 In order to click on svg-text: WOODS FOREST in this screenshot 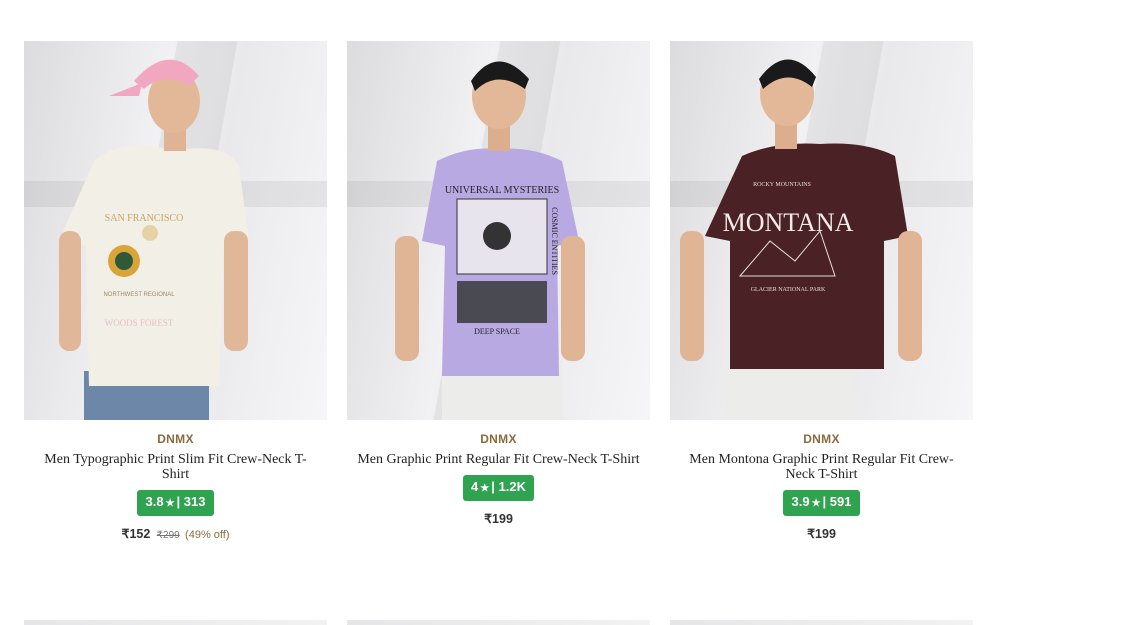, I will do `click(139, 323)`.